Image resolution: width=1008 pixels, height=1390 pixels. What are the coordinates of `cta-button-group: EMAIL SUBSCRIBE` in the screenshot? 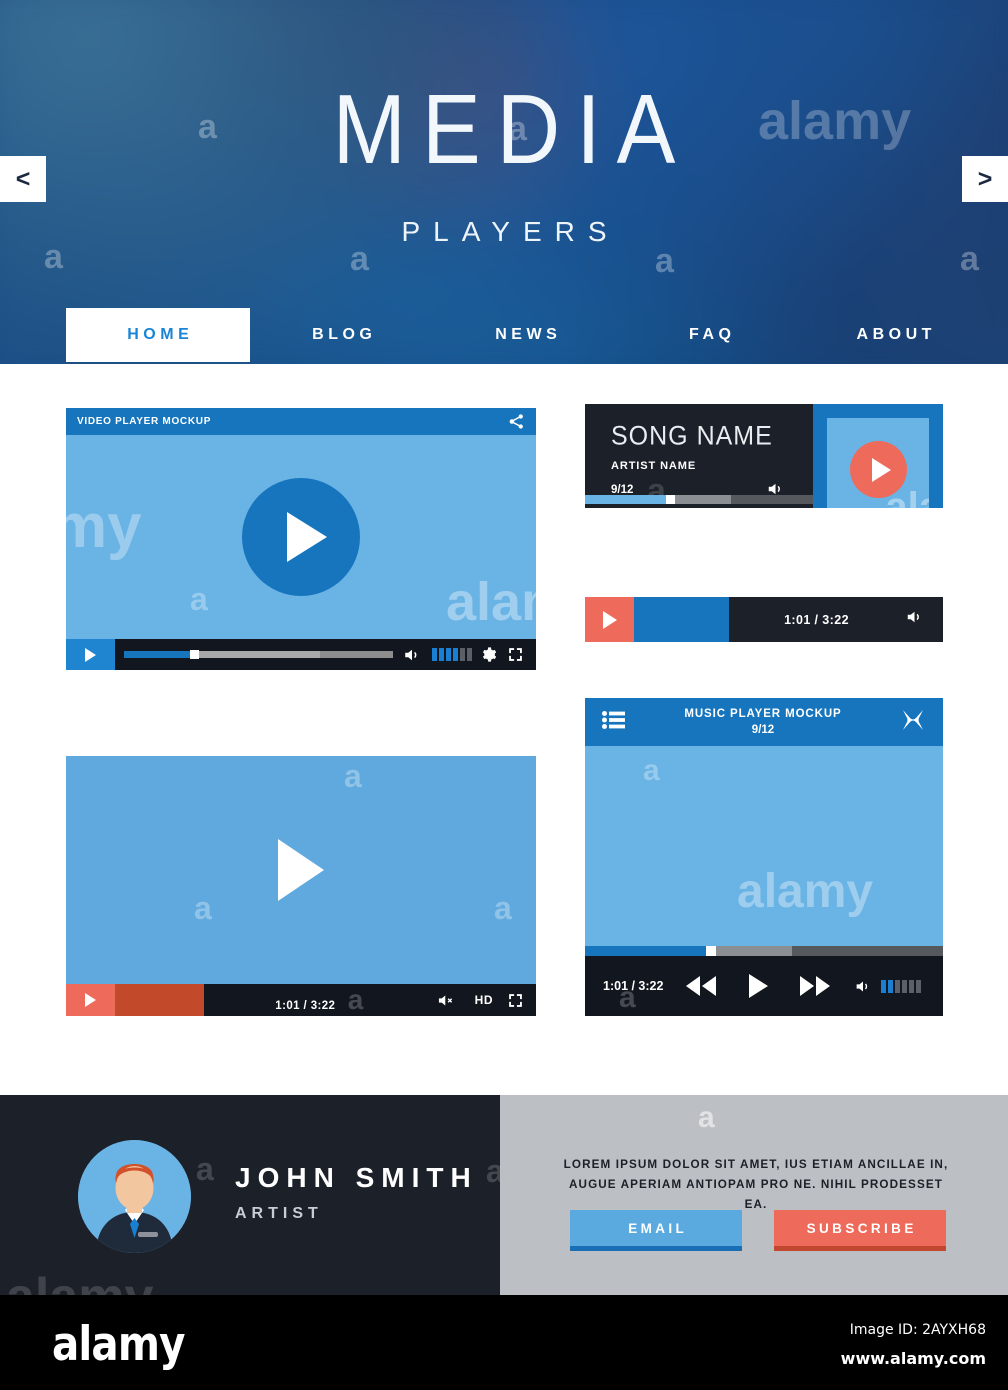 It's located at (758, 1230).